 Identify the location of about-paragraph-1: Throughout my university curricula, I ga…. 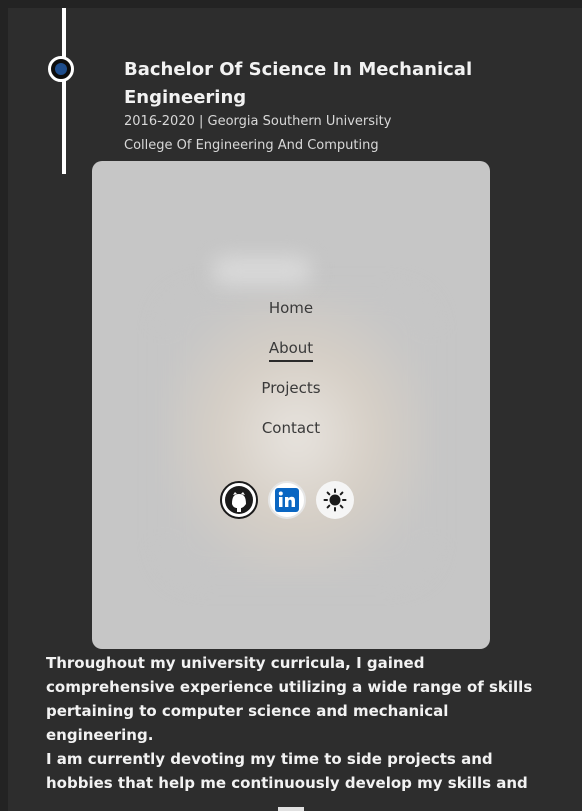
(289, 699).